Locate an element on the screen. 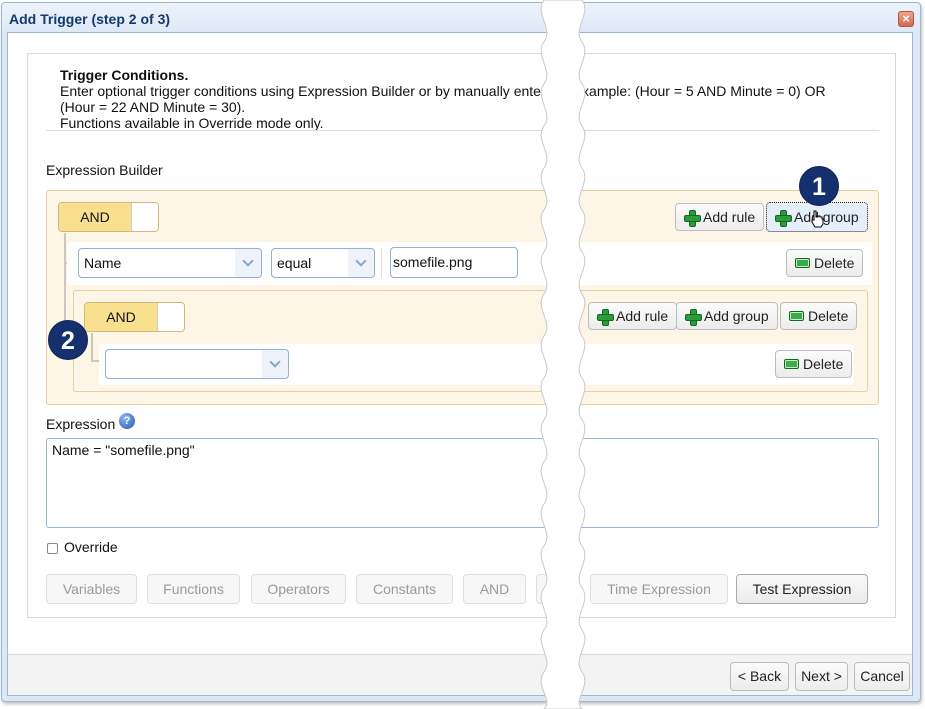  expression-label: Expression is located at coordinates (81, 424).